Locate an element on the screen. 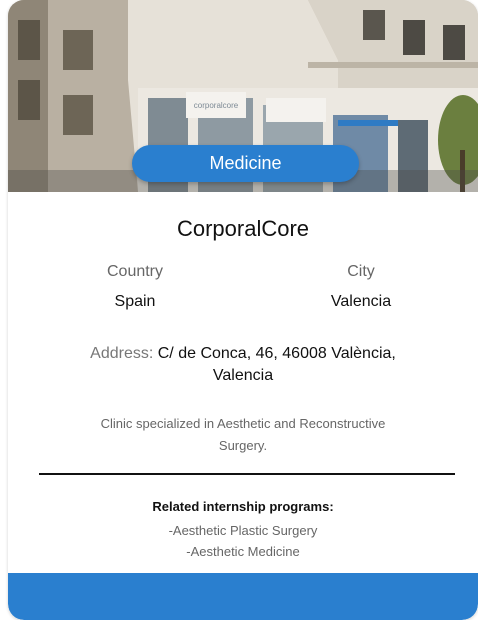 Image resolution: width=478 pixels, height=620 pixels. country-value: Spain is located at coordinates (135, 301).